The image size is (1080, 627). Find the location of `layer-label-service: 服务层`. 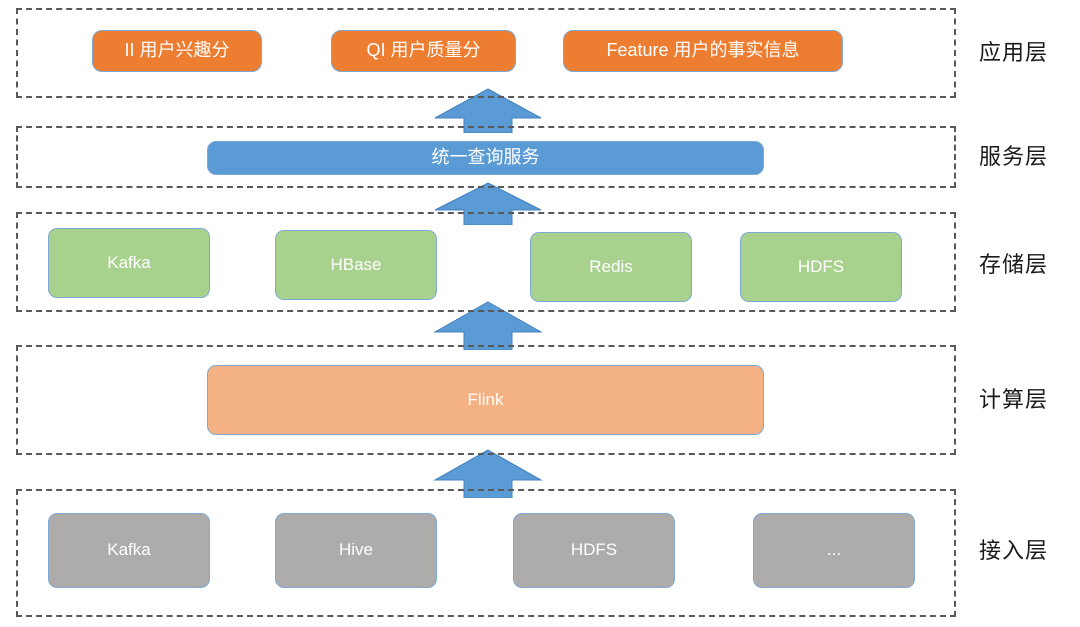

layer-label-service: 服务层 is located at coordinates (1014, 156).